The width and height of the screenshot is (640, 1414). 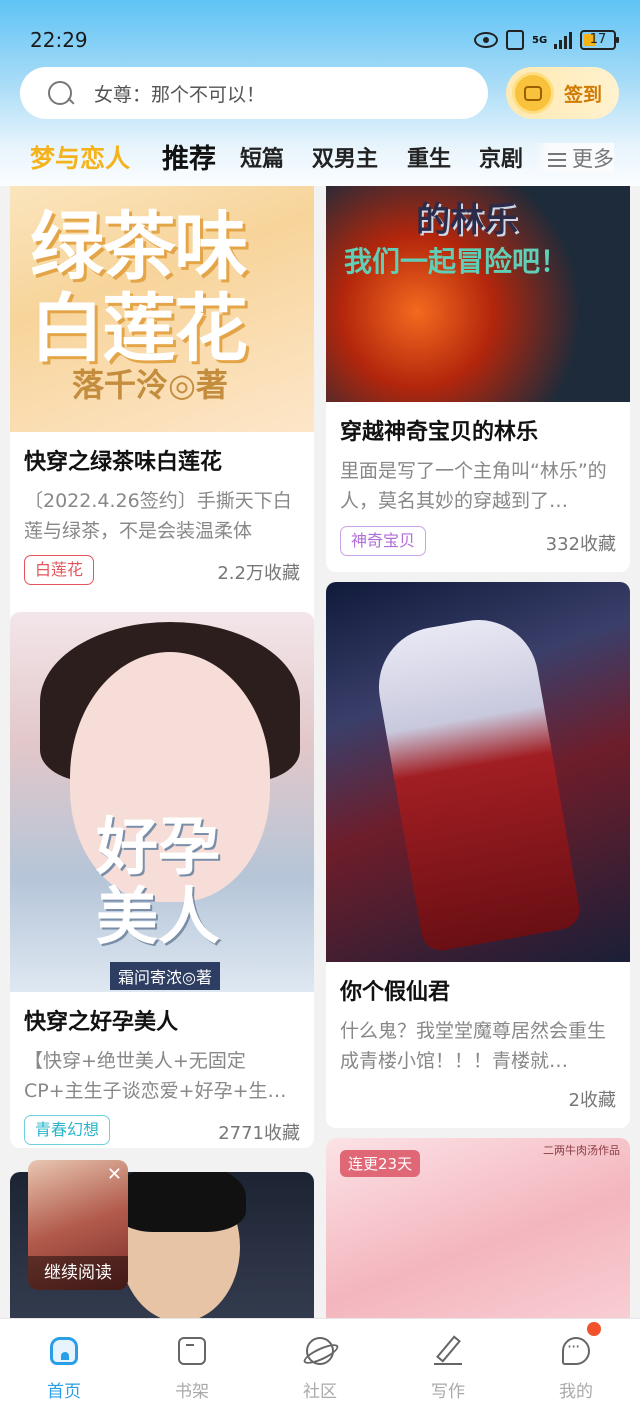 What do you see at coordinates (78, 1273) in the screenshot?
I see `continue-reading-label: 继续阅读` at bounding box center [78, 1273].